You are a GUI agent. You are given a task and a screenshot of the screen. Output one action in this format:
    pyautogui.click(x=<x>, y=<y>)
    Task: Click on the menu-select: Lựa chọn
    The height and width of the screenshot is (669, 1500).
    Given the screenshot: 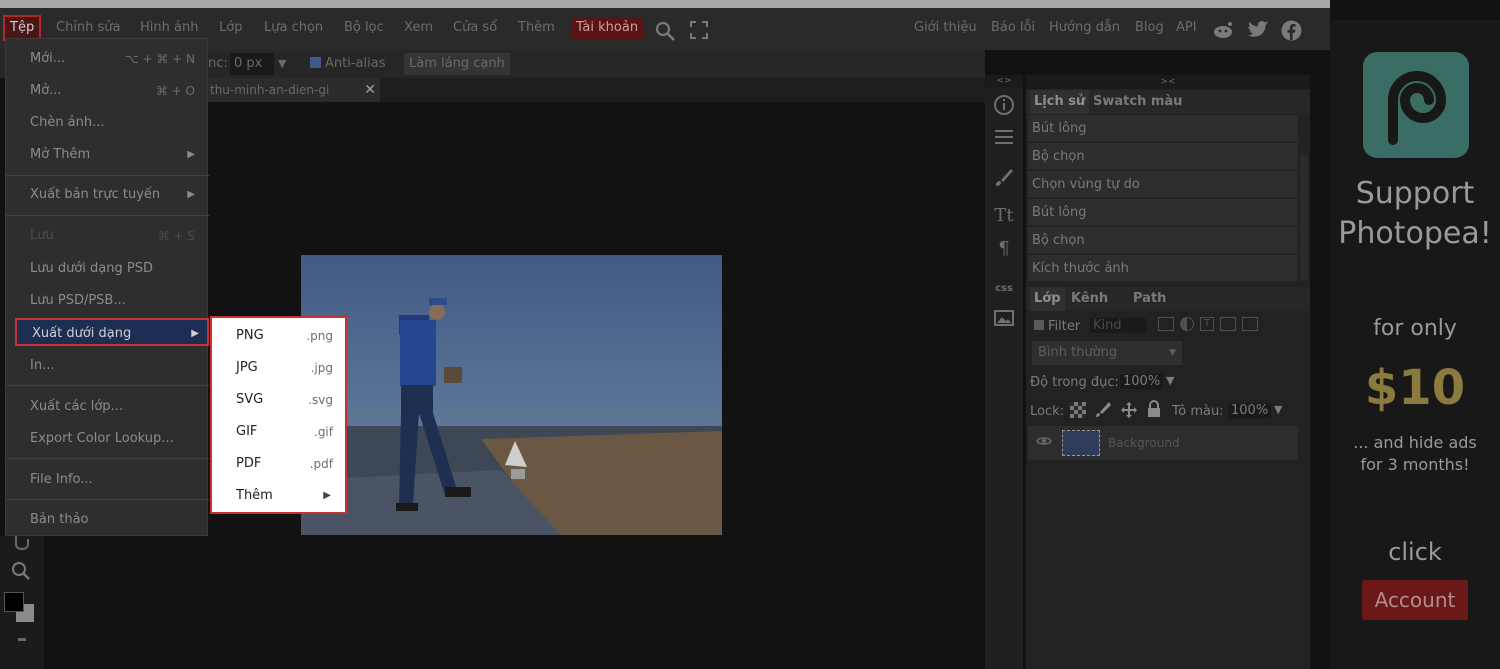 What is the action you would take?
    pyautogui.click(x=293, y=28)
    